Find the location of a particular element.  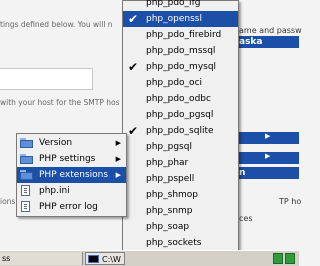

menu-item-php-phar: php_phar is located at coordinates (180, 163).